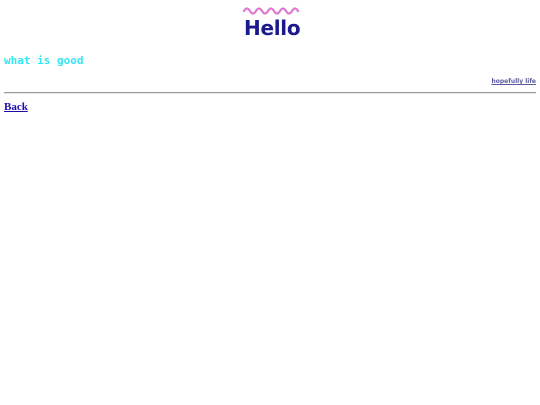  Describe the element at coordinates (44, 60) in the screenshot. I see `tagline-text: what is good` at that location.